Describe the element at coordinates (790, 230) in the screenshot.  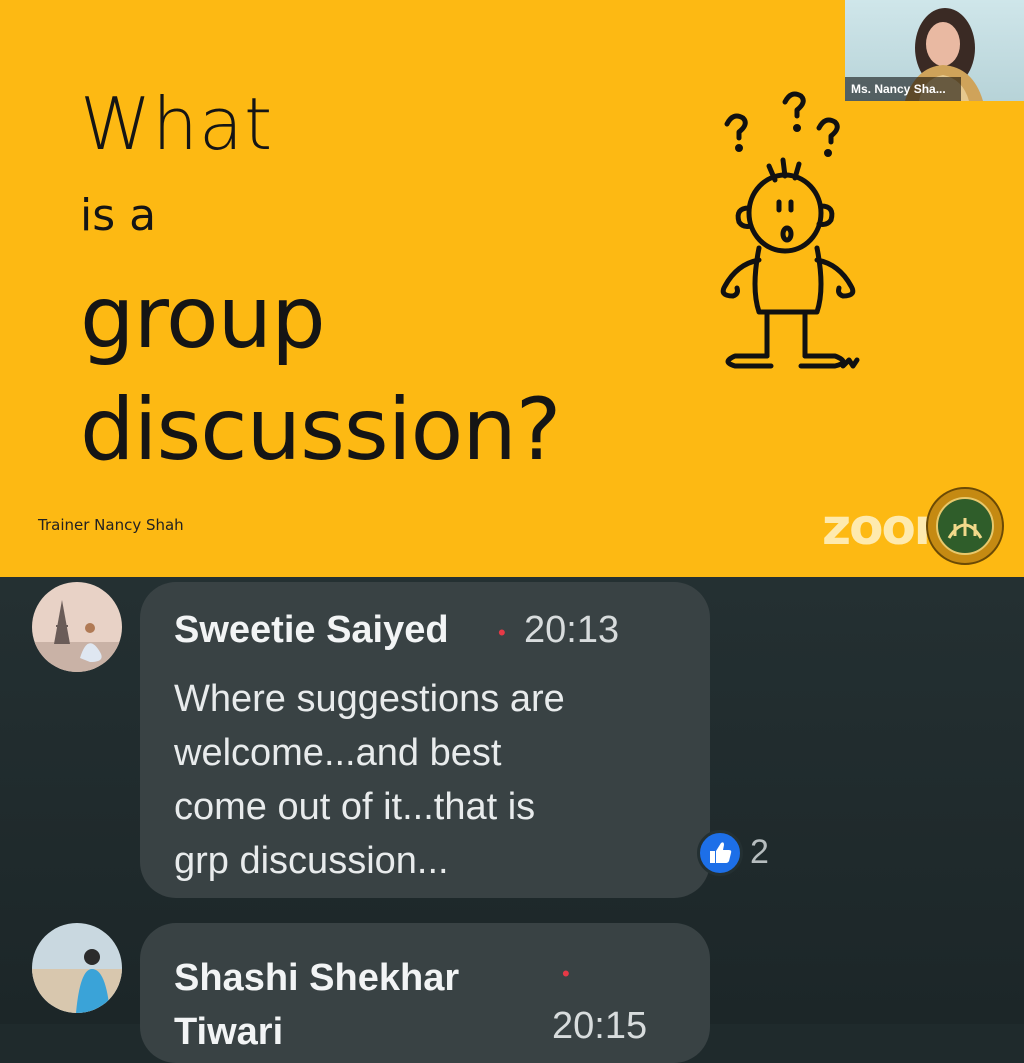
I see `confused-figure-icon` at that location.